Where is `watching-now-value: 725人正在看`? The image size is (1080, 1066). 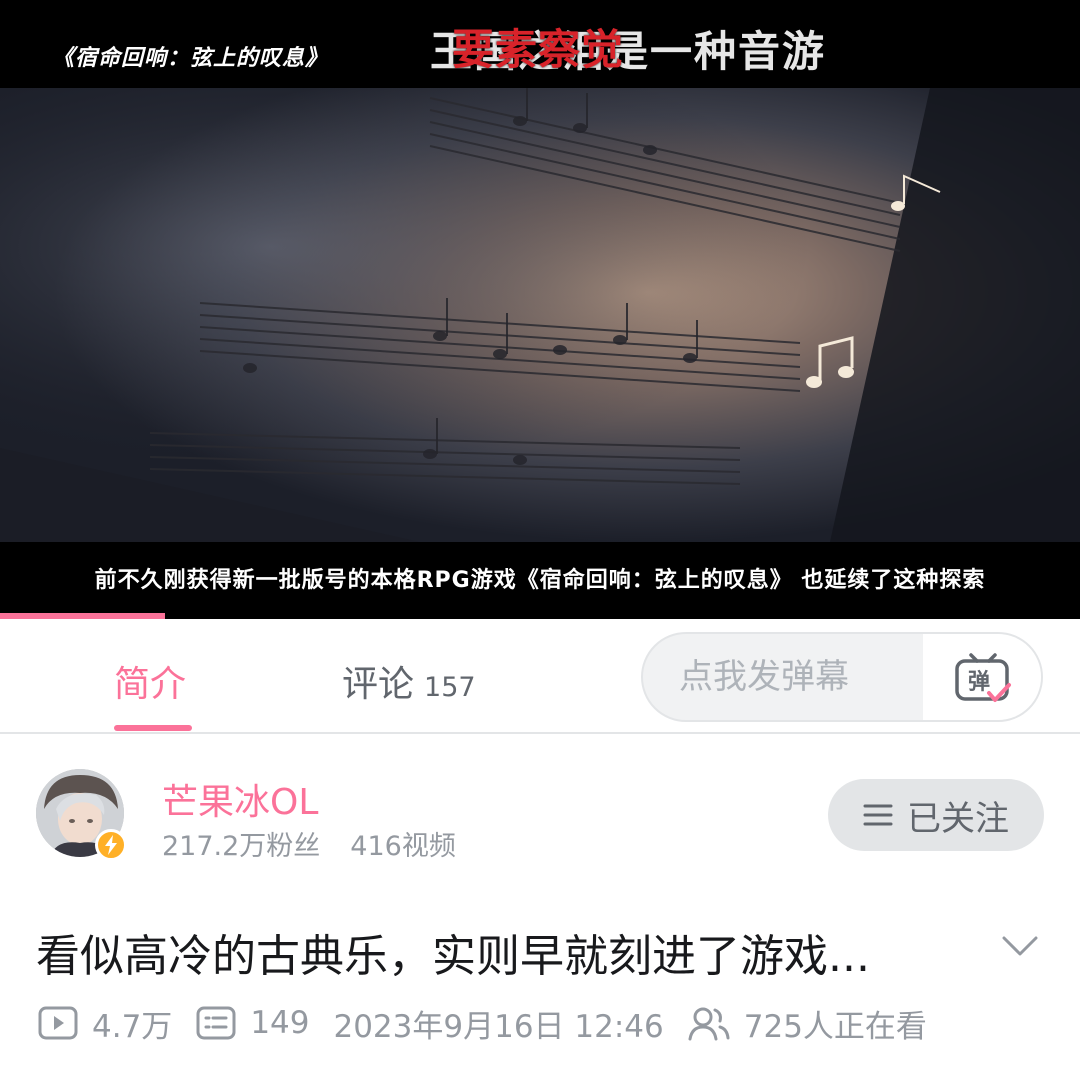 watching-now-value: 725人正在看 is located at coordinates (835, 1026).